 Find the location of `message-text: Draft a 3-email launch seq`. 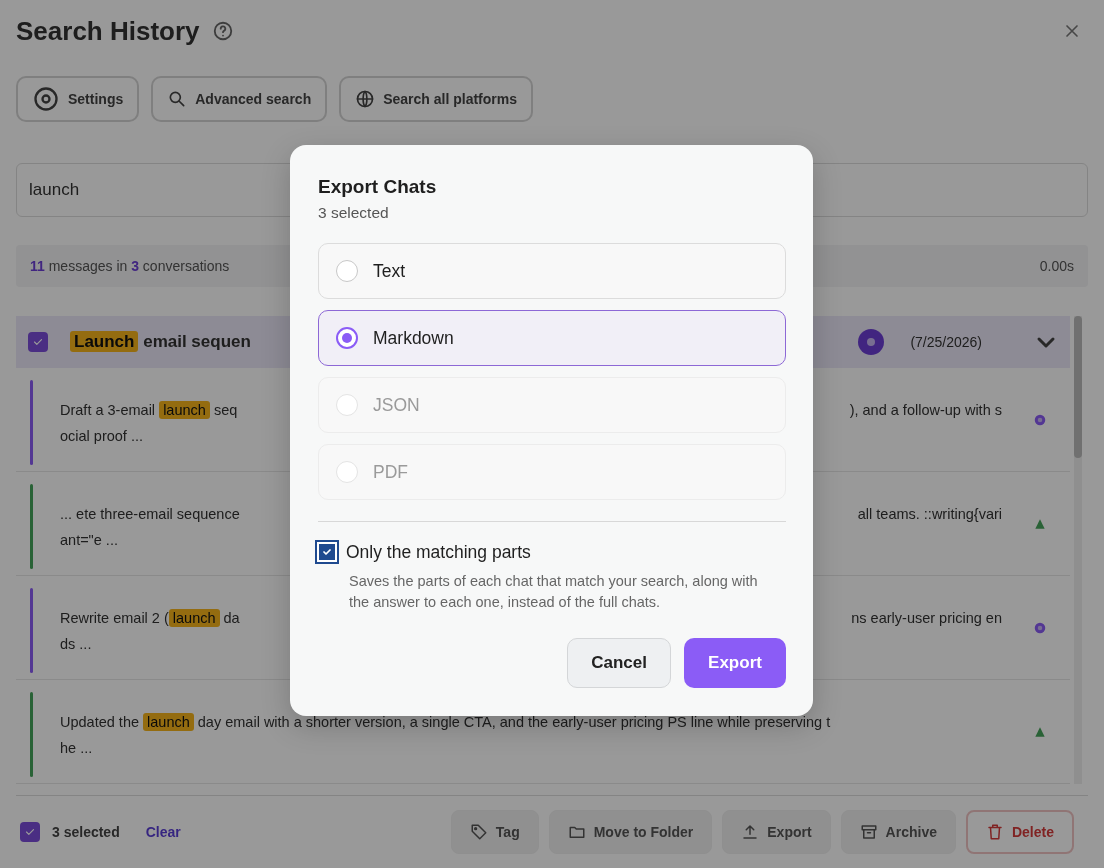

message-text: Draft a 3-email launch seq is located at coordinates (149, 410).